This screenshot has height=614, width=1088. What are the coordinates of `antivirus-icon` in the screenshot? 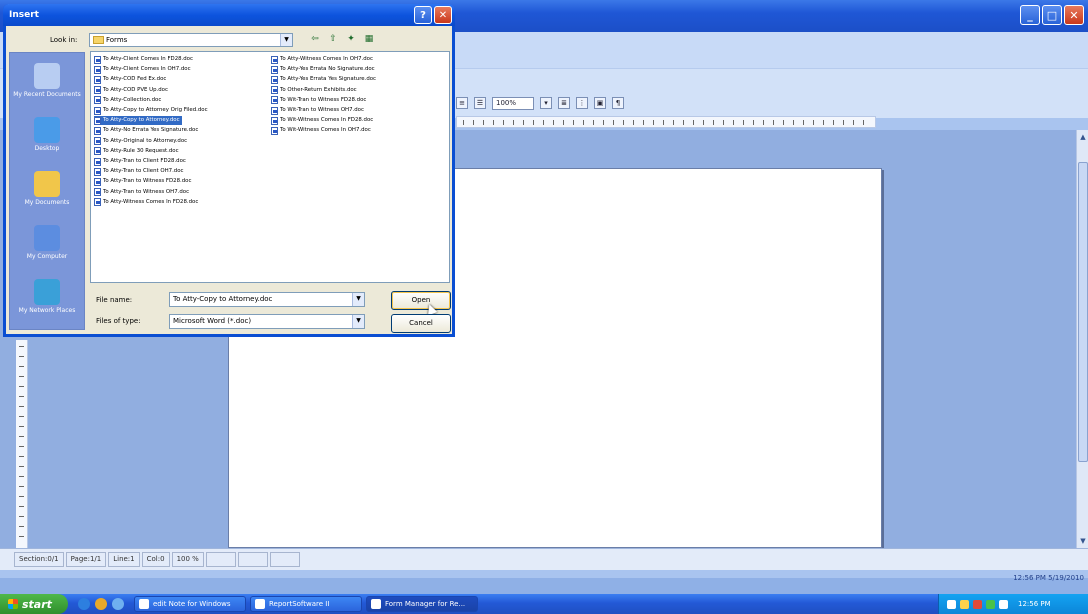 It's located at (977, 604).